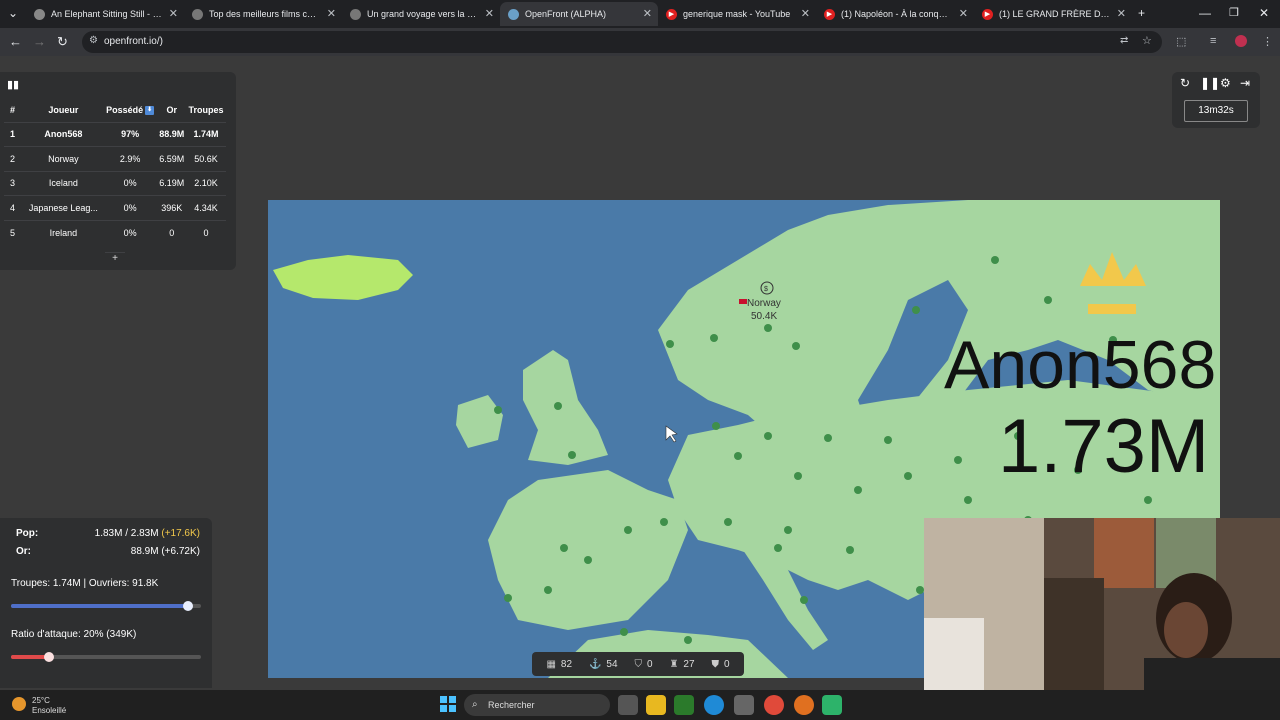 The width and height of the screenshot is (1280, 720). I want to click on troops-slider-knob, so click(187, 606).